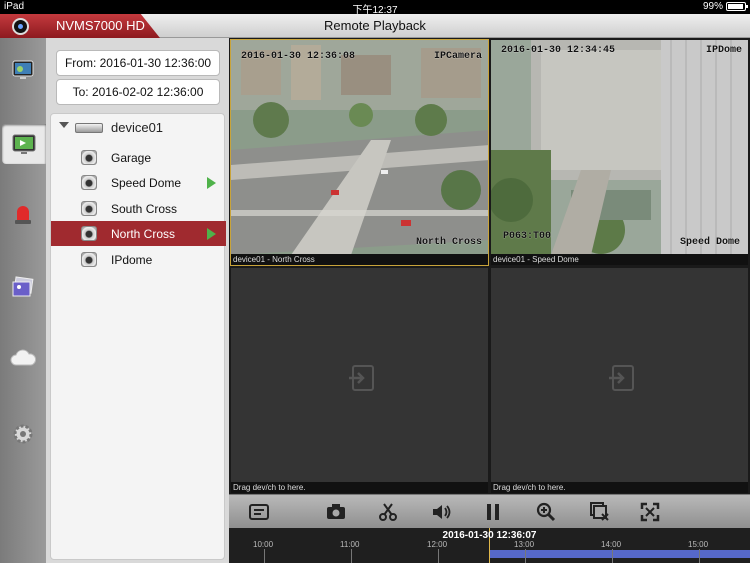 The image size is (750, 563). Describe the element at coordinates (712, 6) in the screenshot. I see `battery-percent: 99%` at that location.